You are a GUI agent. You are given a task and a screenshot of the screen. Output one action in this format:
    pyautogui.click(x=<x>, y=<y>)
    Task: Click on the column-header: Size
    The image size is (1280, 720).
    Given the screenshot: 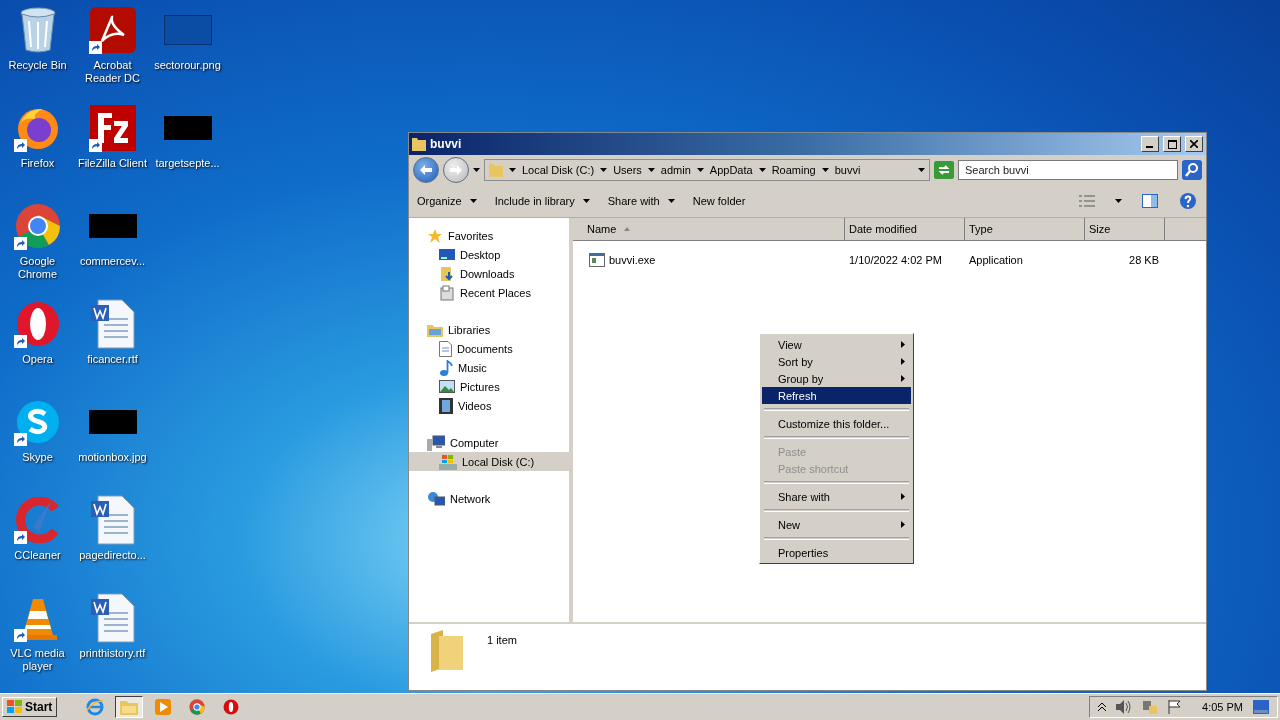 What is the action you would take?
    pyautogui.click(x=1125, y=229)
    